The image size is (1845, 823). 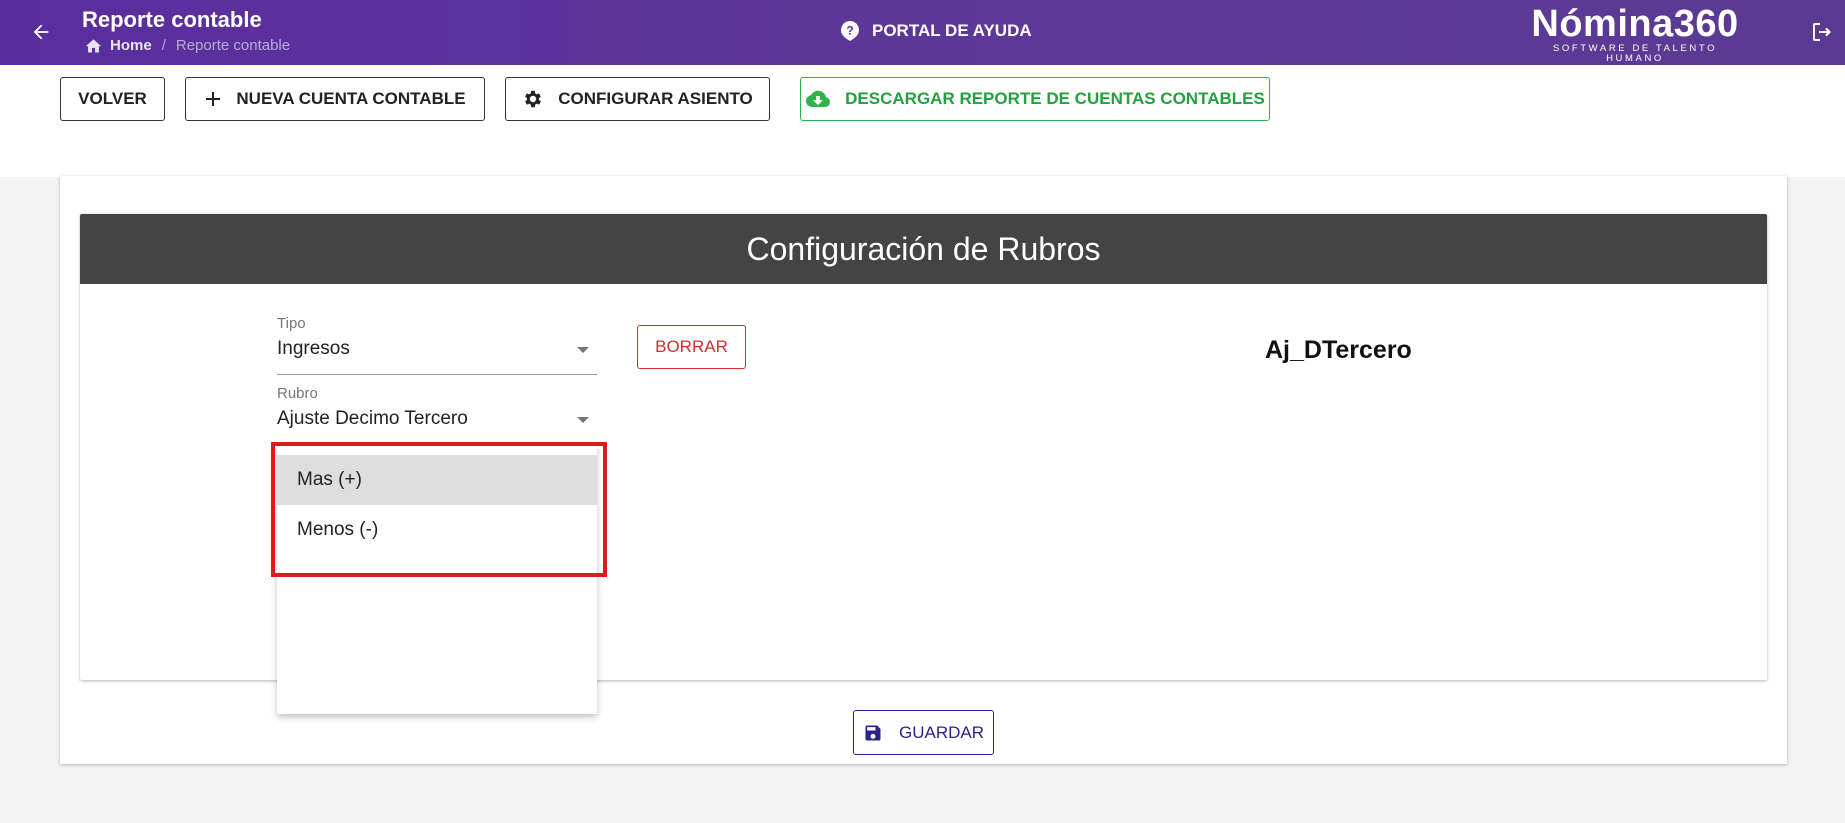 I want to click on rubro-label: Rubro, so click(x=297, y=393).